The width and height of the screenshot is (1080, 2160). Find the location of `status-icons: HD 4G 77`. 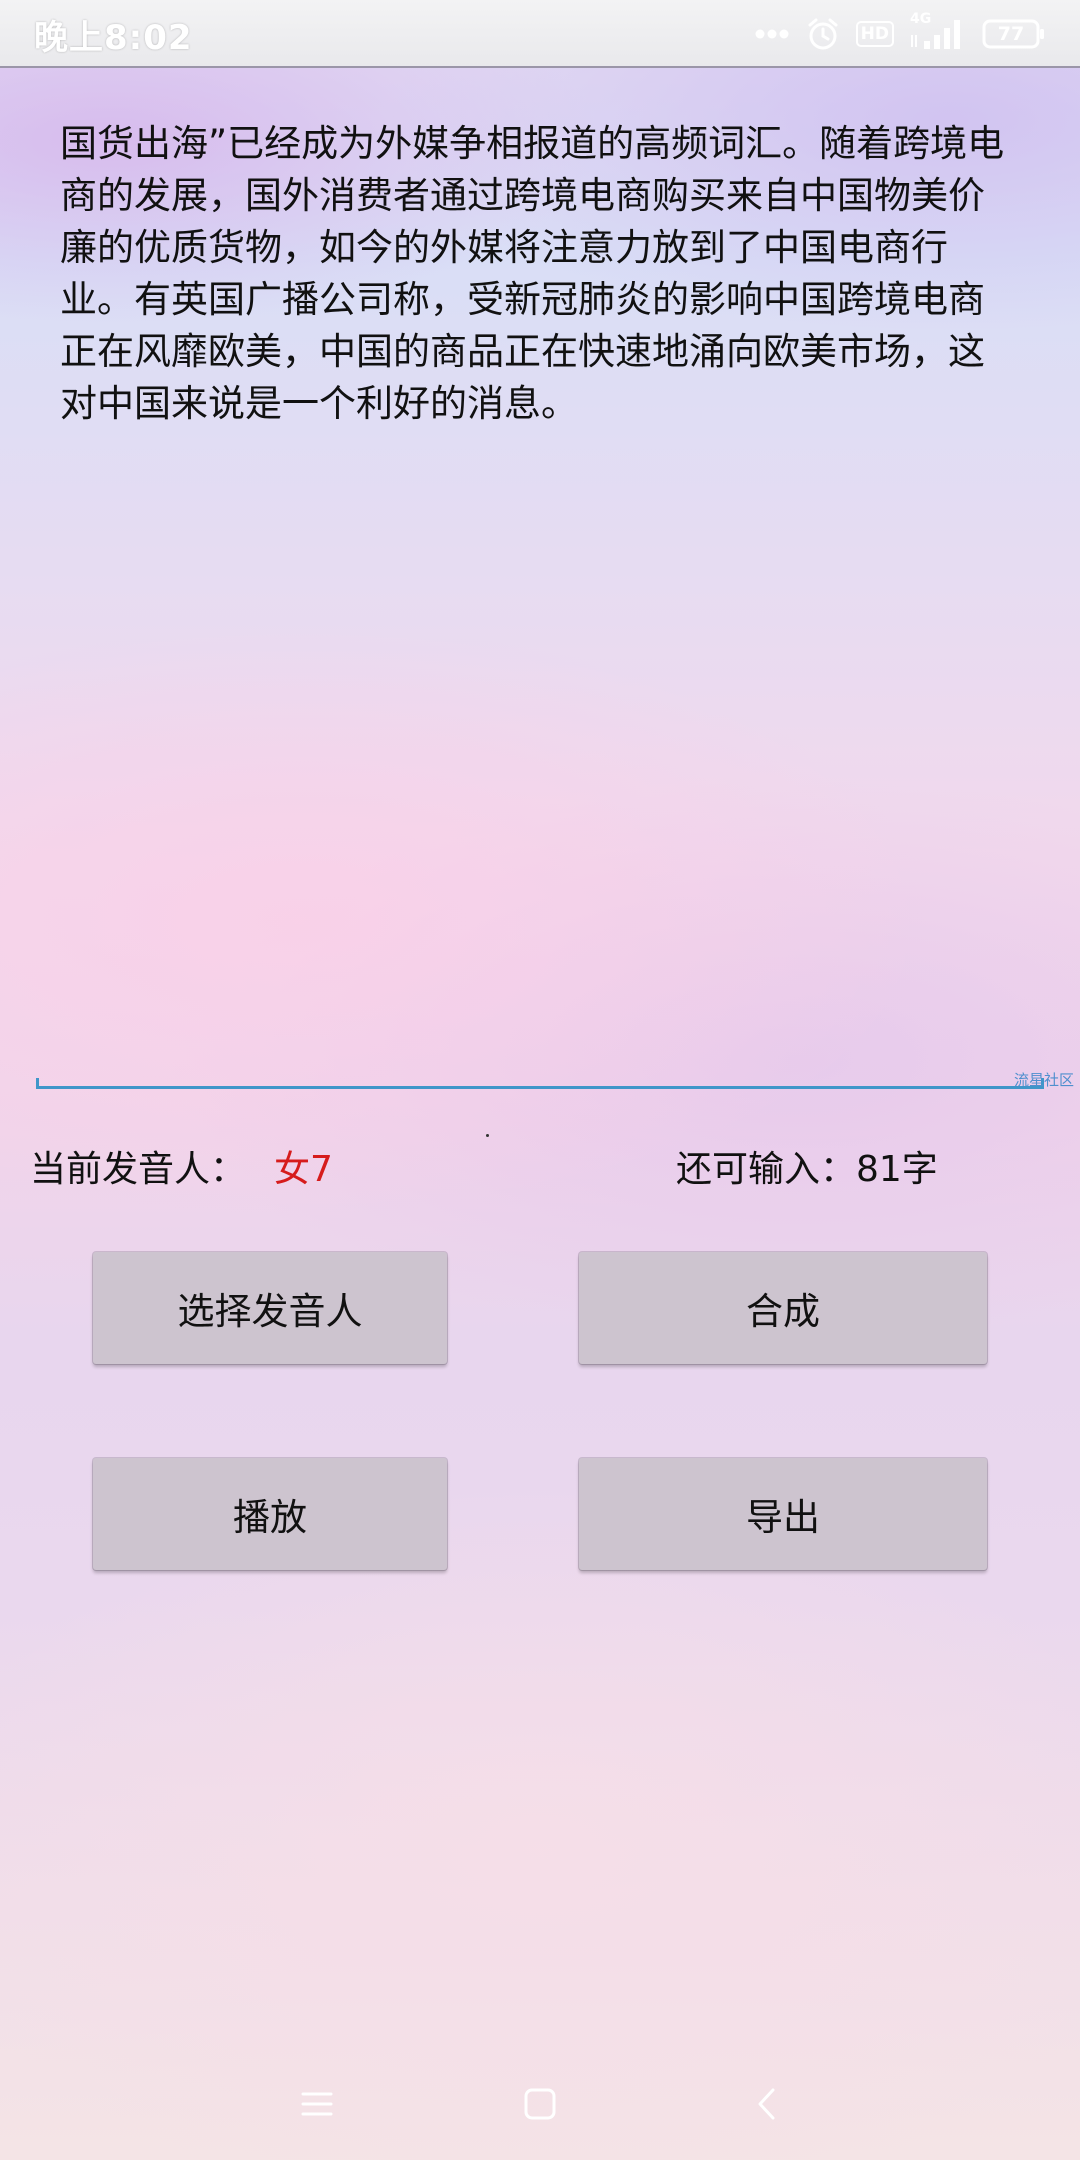

status-icons: HD 4G 77 is located at coordinates (900, 32).